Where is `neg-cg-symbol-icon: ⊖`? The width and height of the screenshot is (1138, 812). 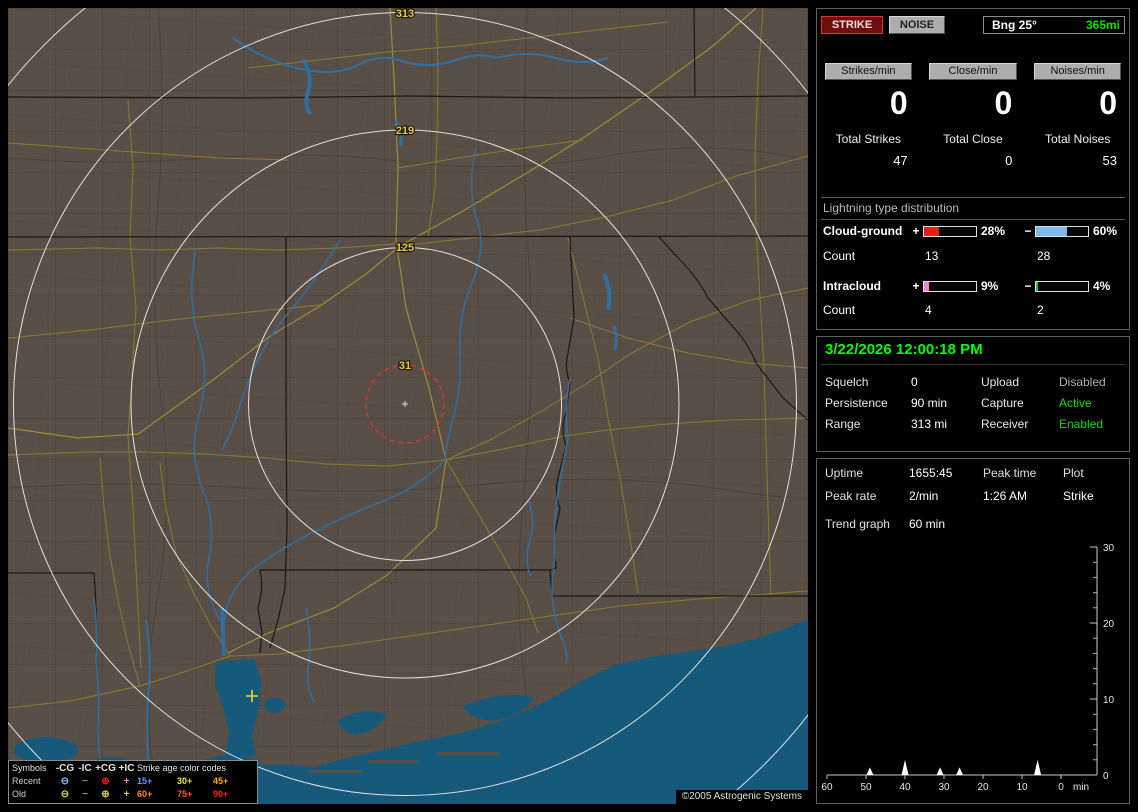 neg-cg-symbol-icon: ⊖ is located at coordinates (65, 781).